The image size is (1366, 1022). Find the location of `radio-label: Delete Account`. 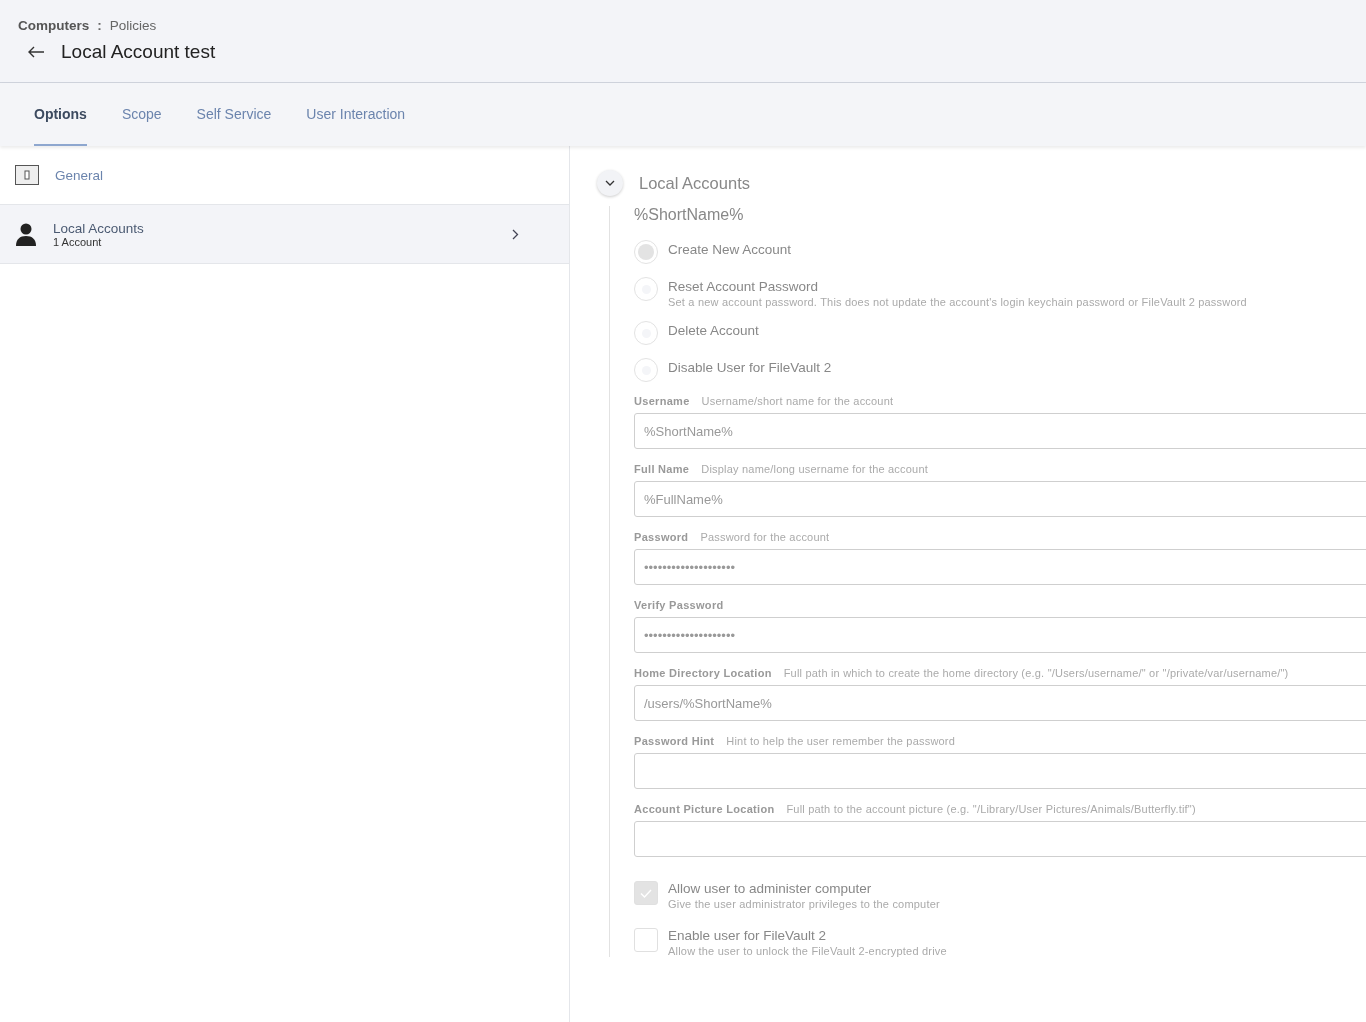

radio-label: Delete Account is located at coordinates (713, 330).